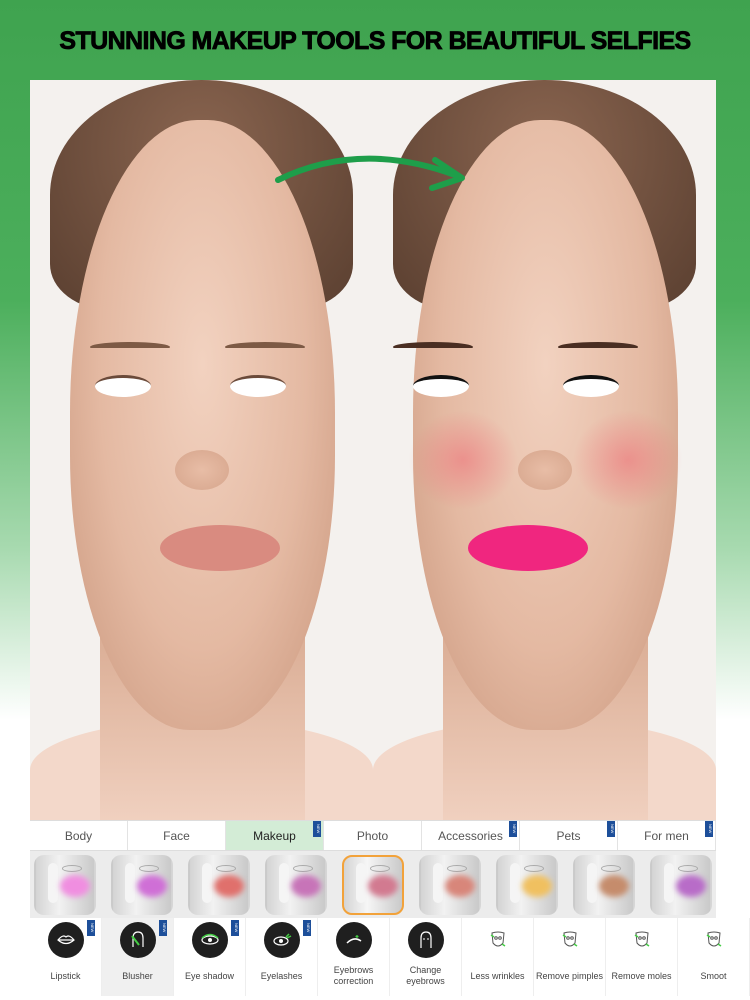  I want to click on tool-label: Eye shadow, so click(209, 975).